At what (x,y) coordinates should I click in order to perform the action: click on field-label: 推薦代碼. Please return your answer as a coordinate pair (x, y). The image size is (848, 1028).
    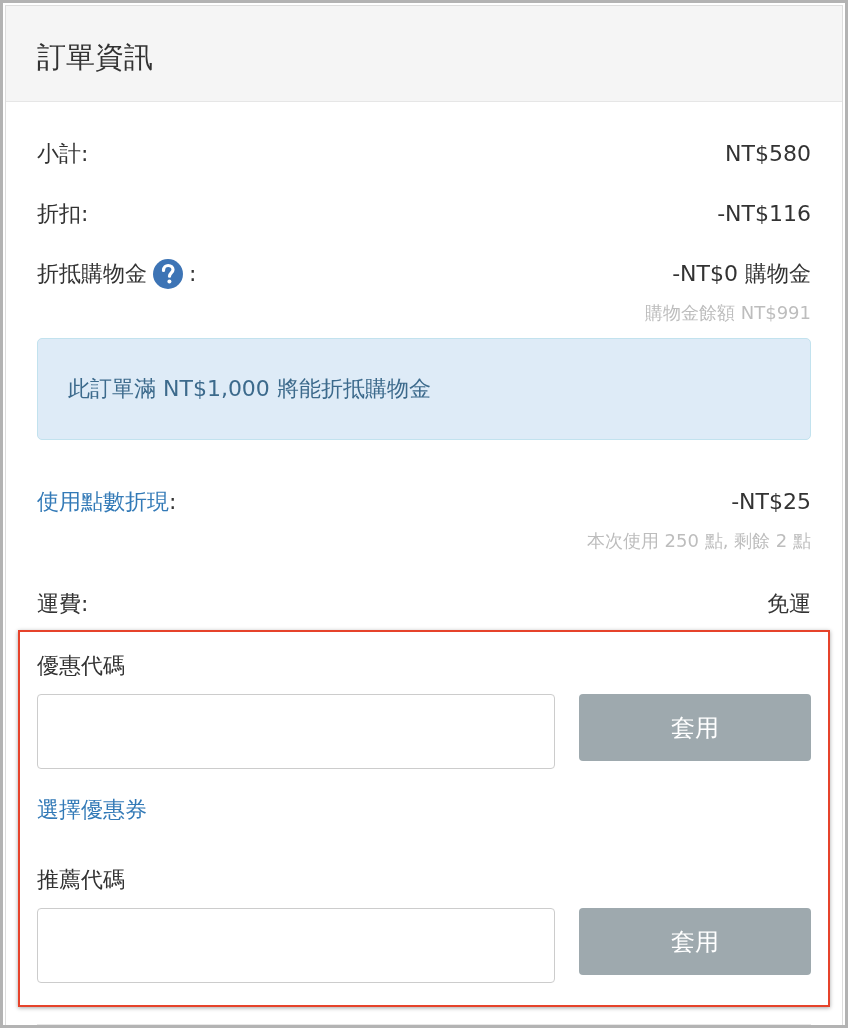
    Looking at the image, I should click on (81, 880).